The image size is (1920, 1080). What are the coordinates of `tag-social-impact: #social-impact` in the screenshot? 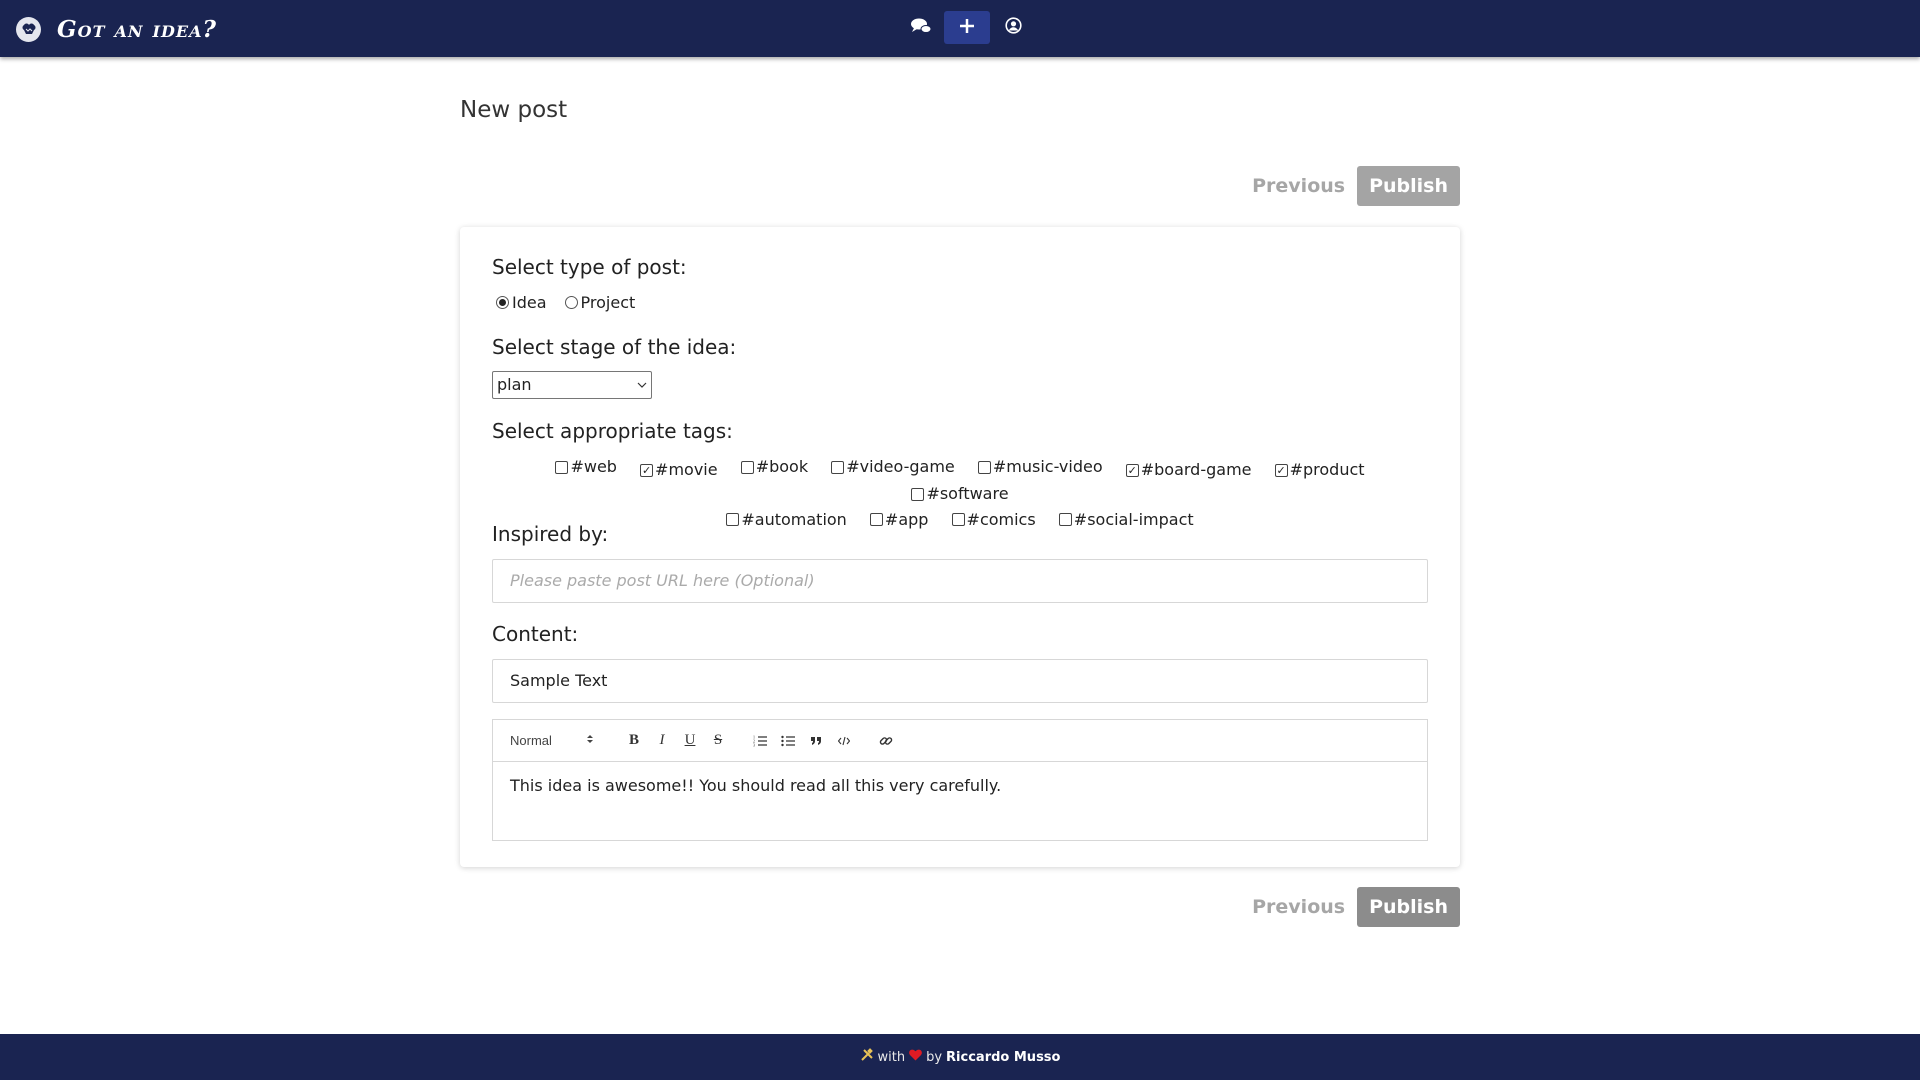 It's located at (1126, 520).